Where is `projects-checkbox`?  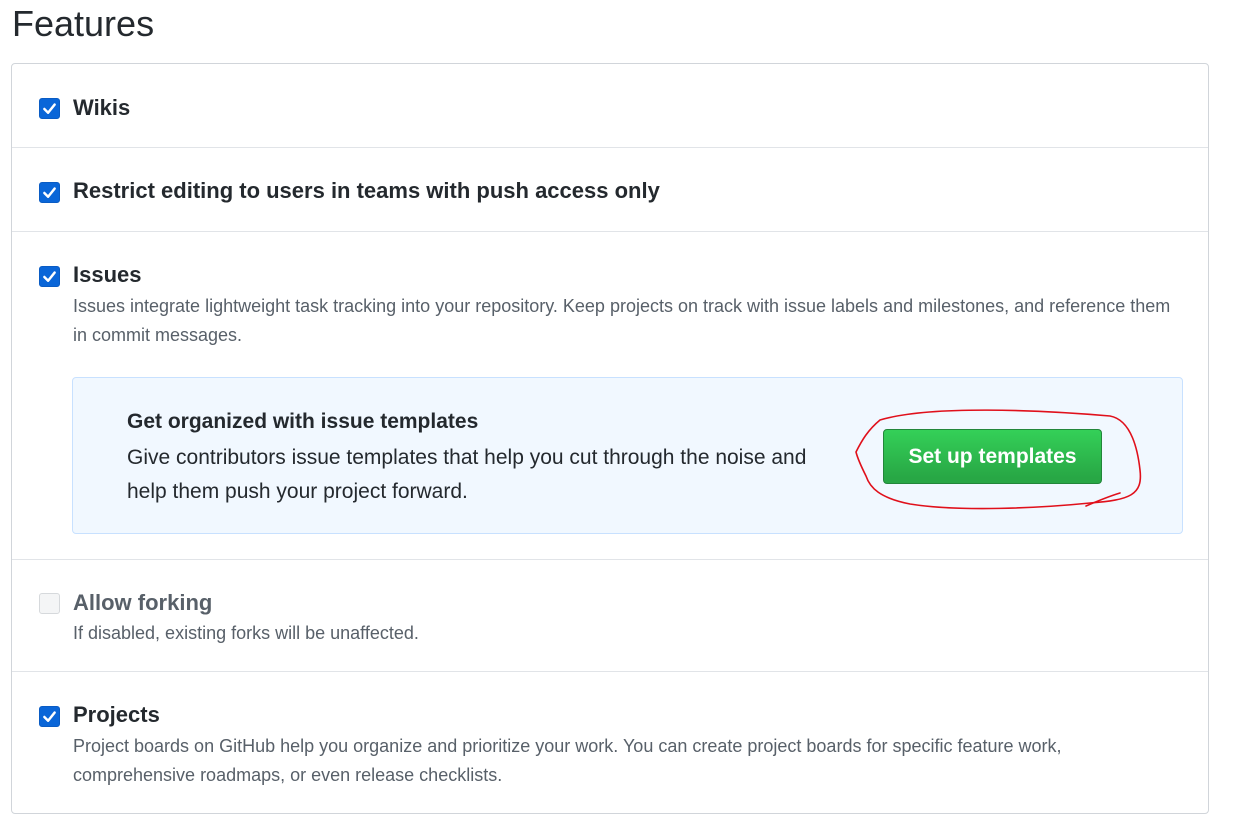 projects-checkbox is located at coordinates (49, 716).